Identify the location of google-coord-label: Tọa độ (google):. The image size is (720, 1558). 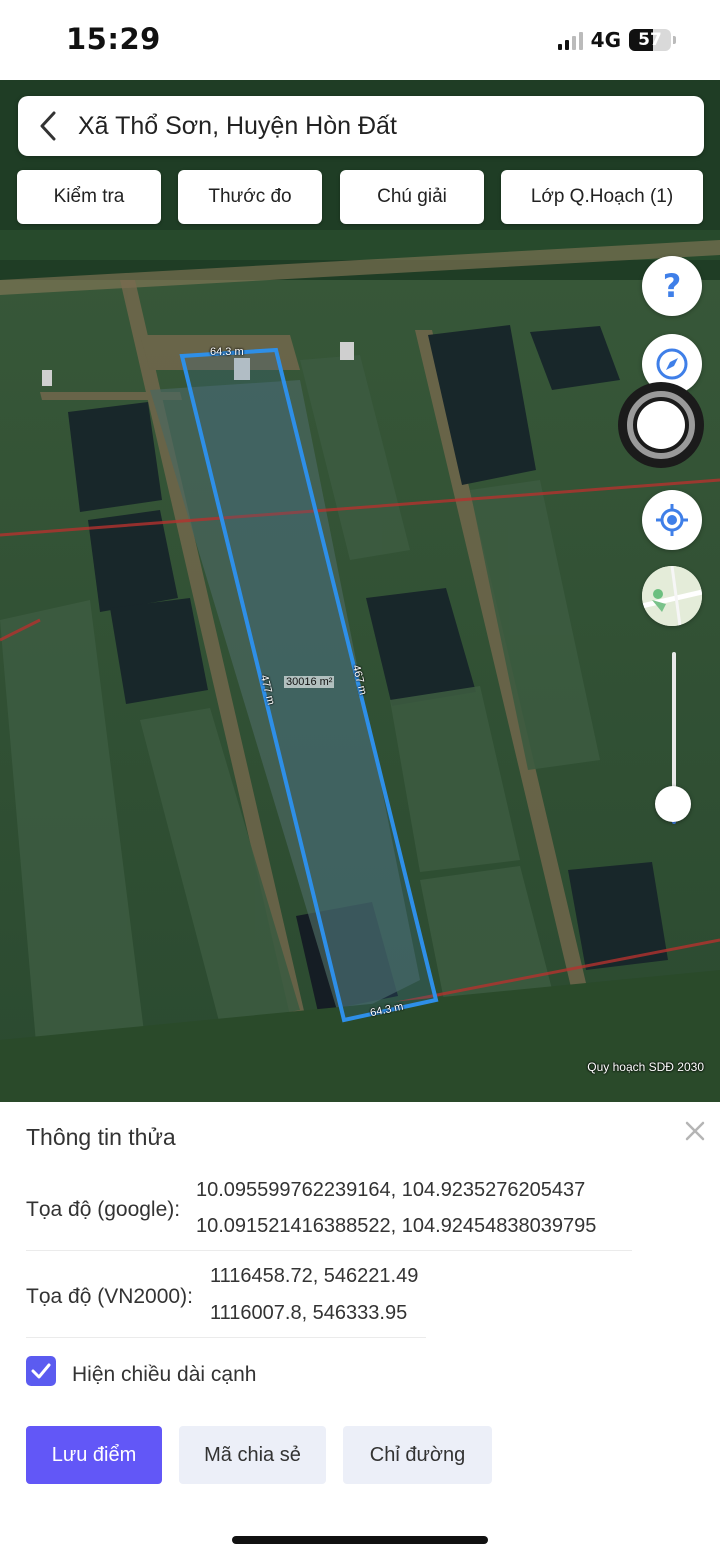
(103, 1209).